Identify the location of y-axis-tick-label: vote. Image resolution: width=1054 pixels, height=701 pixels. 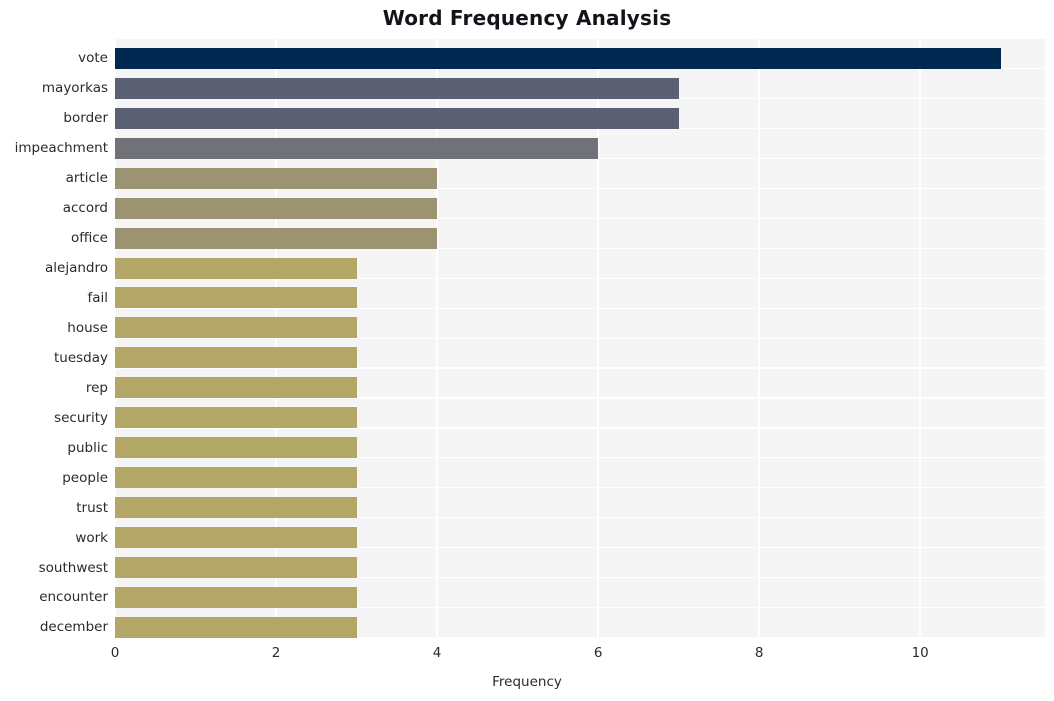
(93, 58).